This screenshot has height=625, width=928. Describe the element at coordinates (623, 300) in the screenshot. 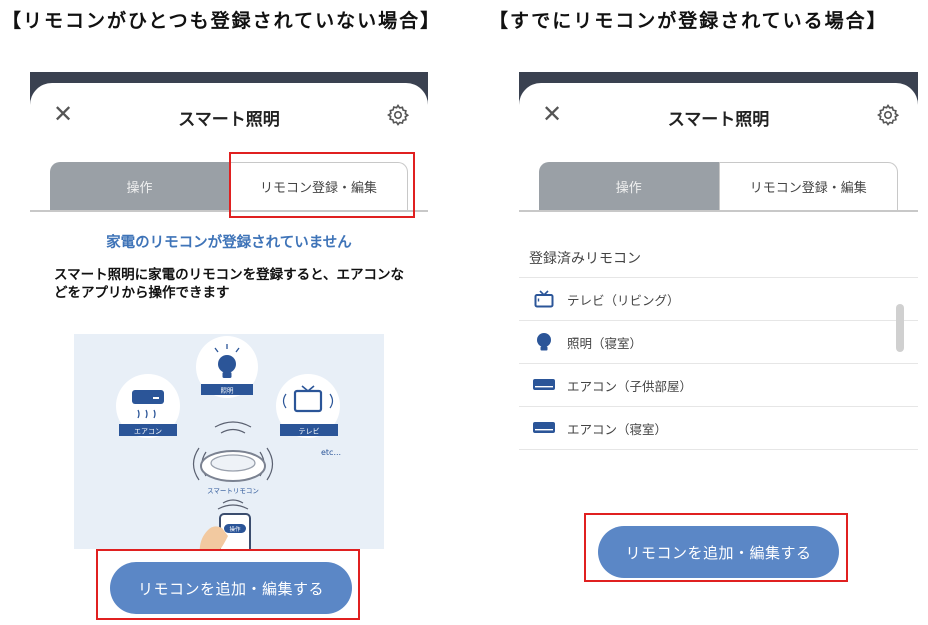

I see `remote-label: テレビ（リビング）` at that location.